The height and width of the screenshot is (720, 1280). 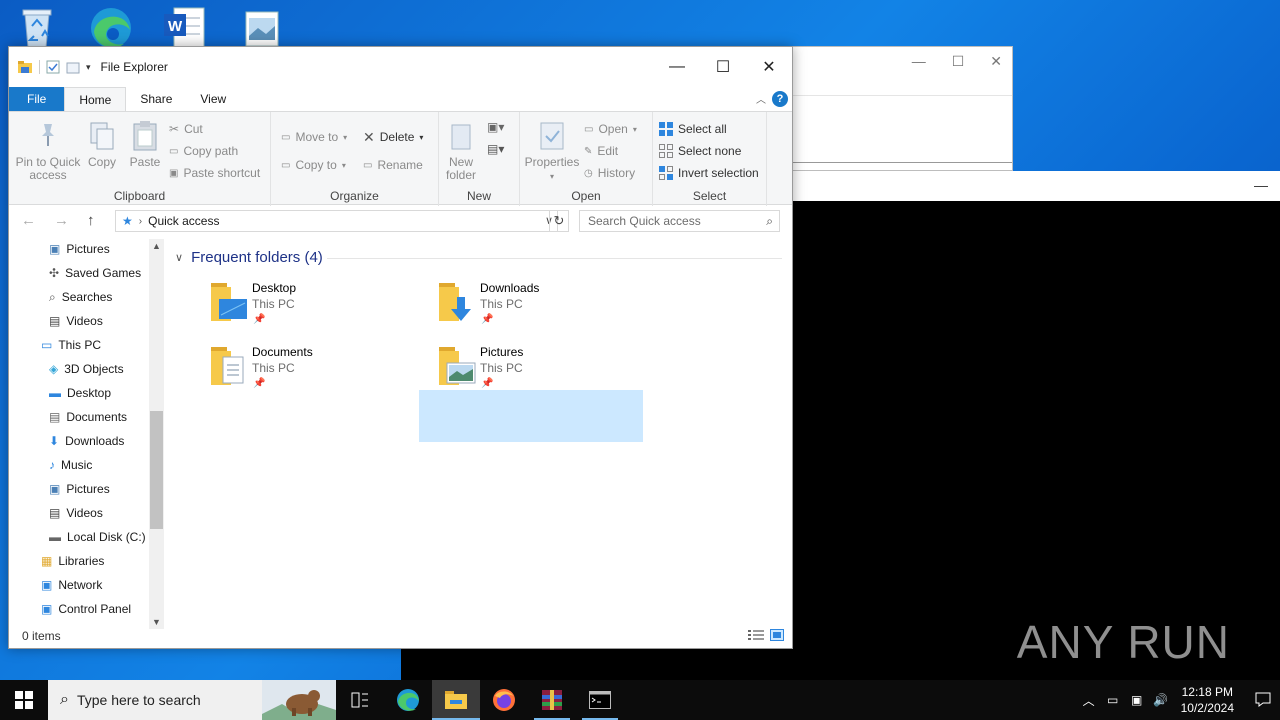 I want to click on scroll-up-icon: ▲, so click(x=156, y=246).